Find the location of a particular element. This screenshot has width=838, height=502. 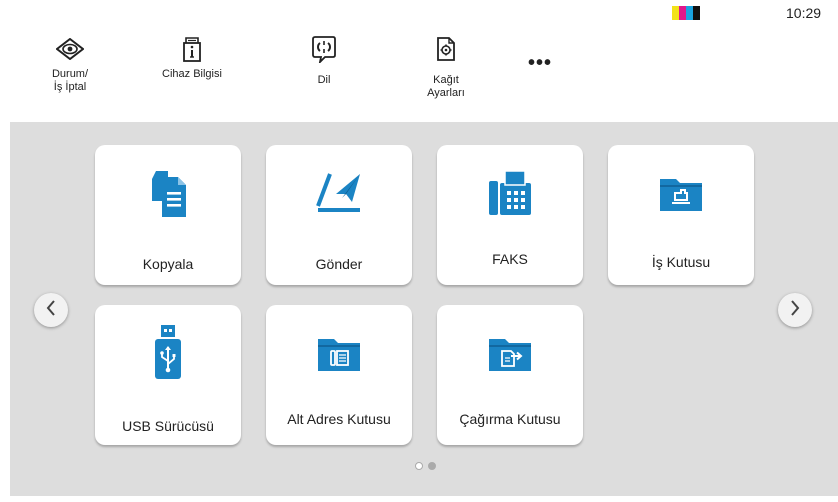

previous-page-button is located at coordinates (51, 310).